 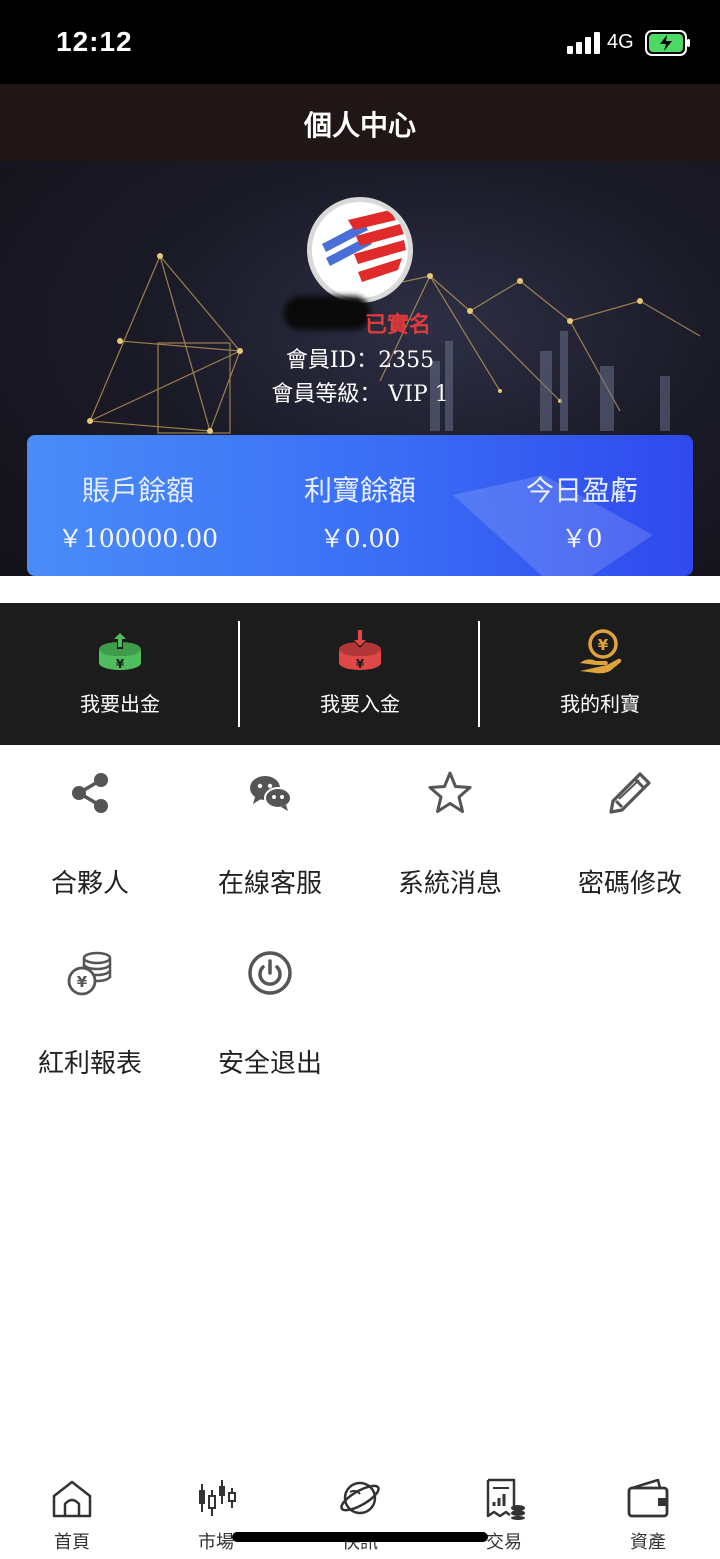 I want to click on menu-logout: 安全退出, so click(x=270, y=1010).